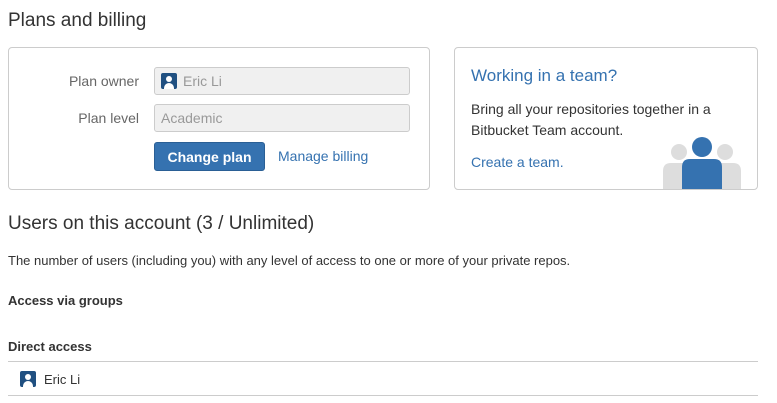  I want to click on direct-access-heading: Direct access, so click(50, 346).